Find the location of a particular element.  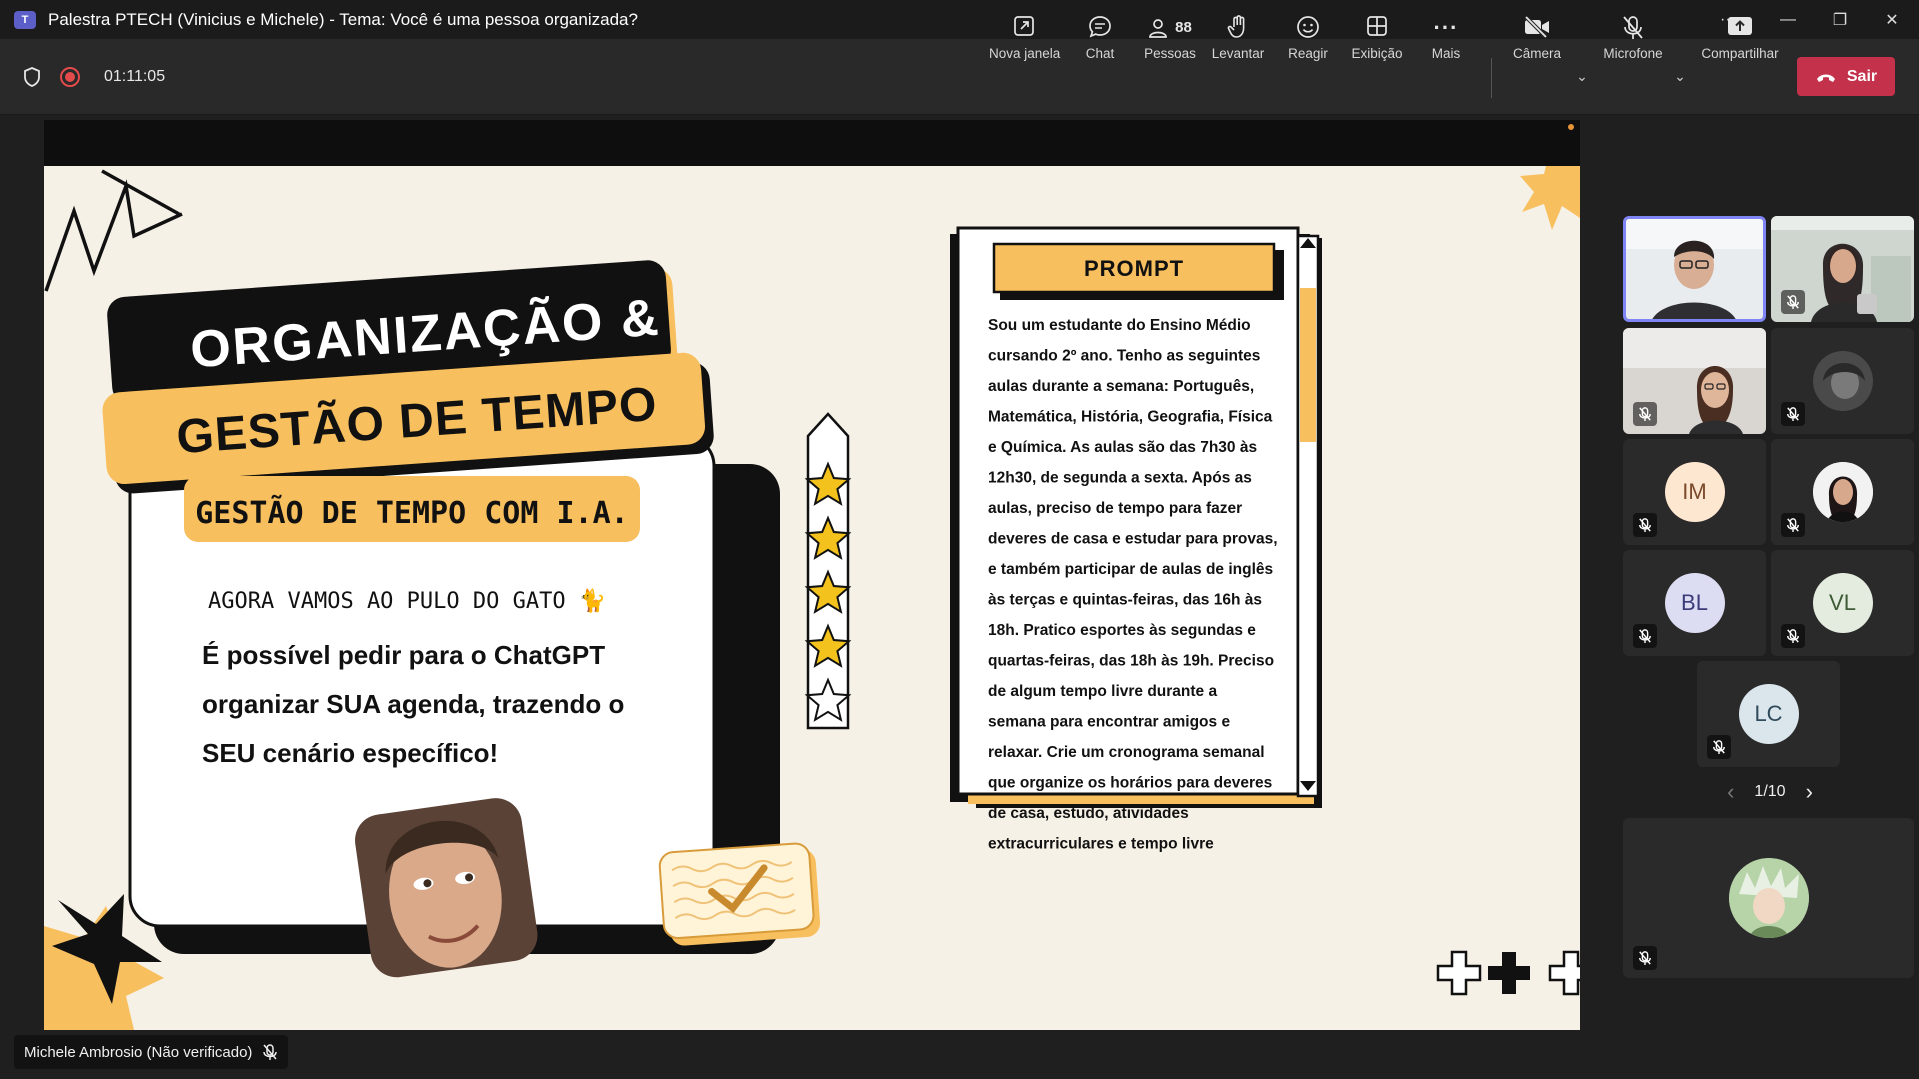

avatar: LC is located at coordinates (1768, 714).